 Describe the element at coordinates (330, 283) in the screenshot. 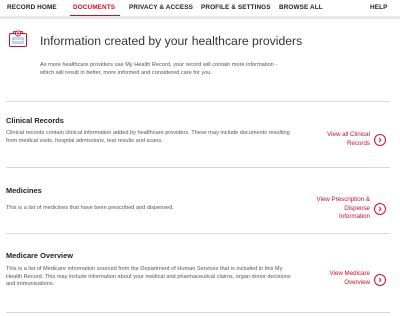

I see `link-text-line: Overview` at that location.